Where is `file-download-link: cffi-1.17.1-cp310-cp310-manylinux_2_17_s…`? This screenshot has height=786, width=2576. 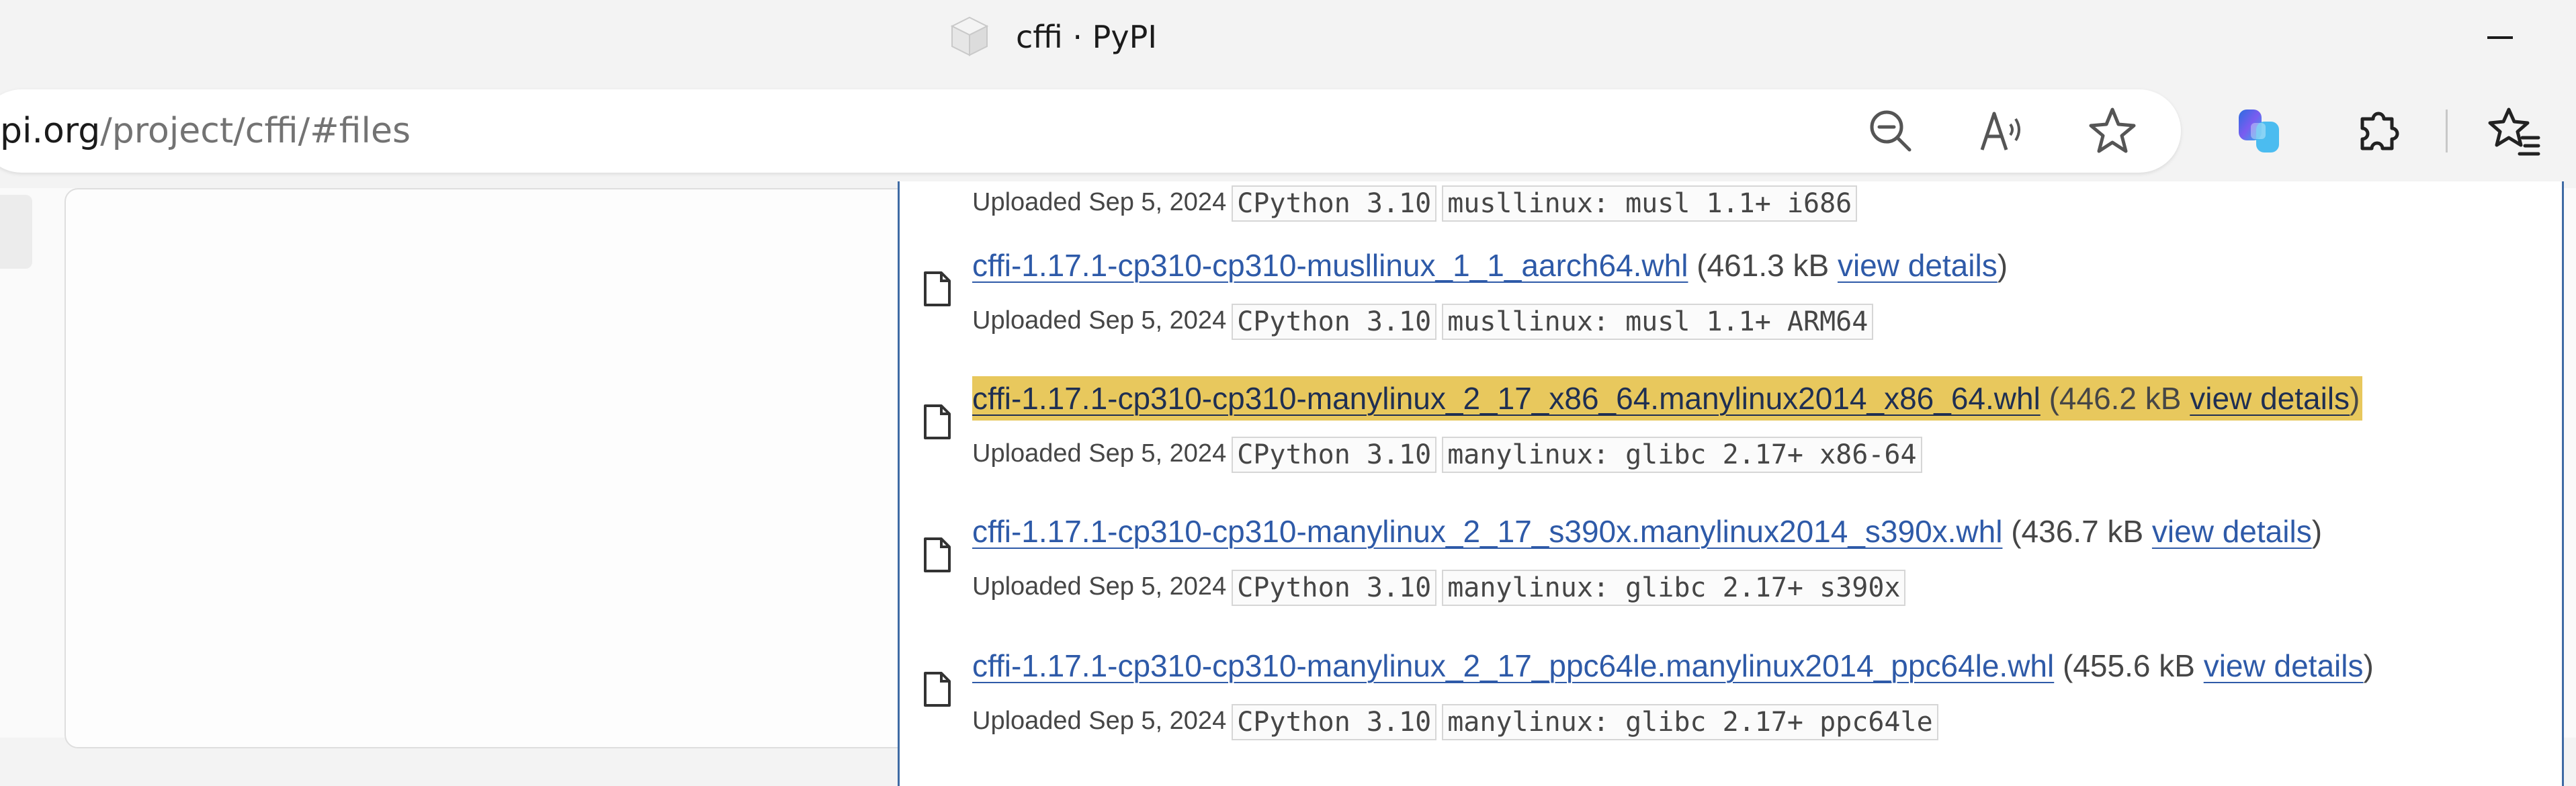 file-download-link: cffi-1.17.1-cp310-cp310-manylinux_2_17_s… is located at coordinates (1487, 531).